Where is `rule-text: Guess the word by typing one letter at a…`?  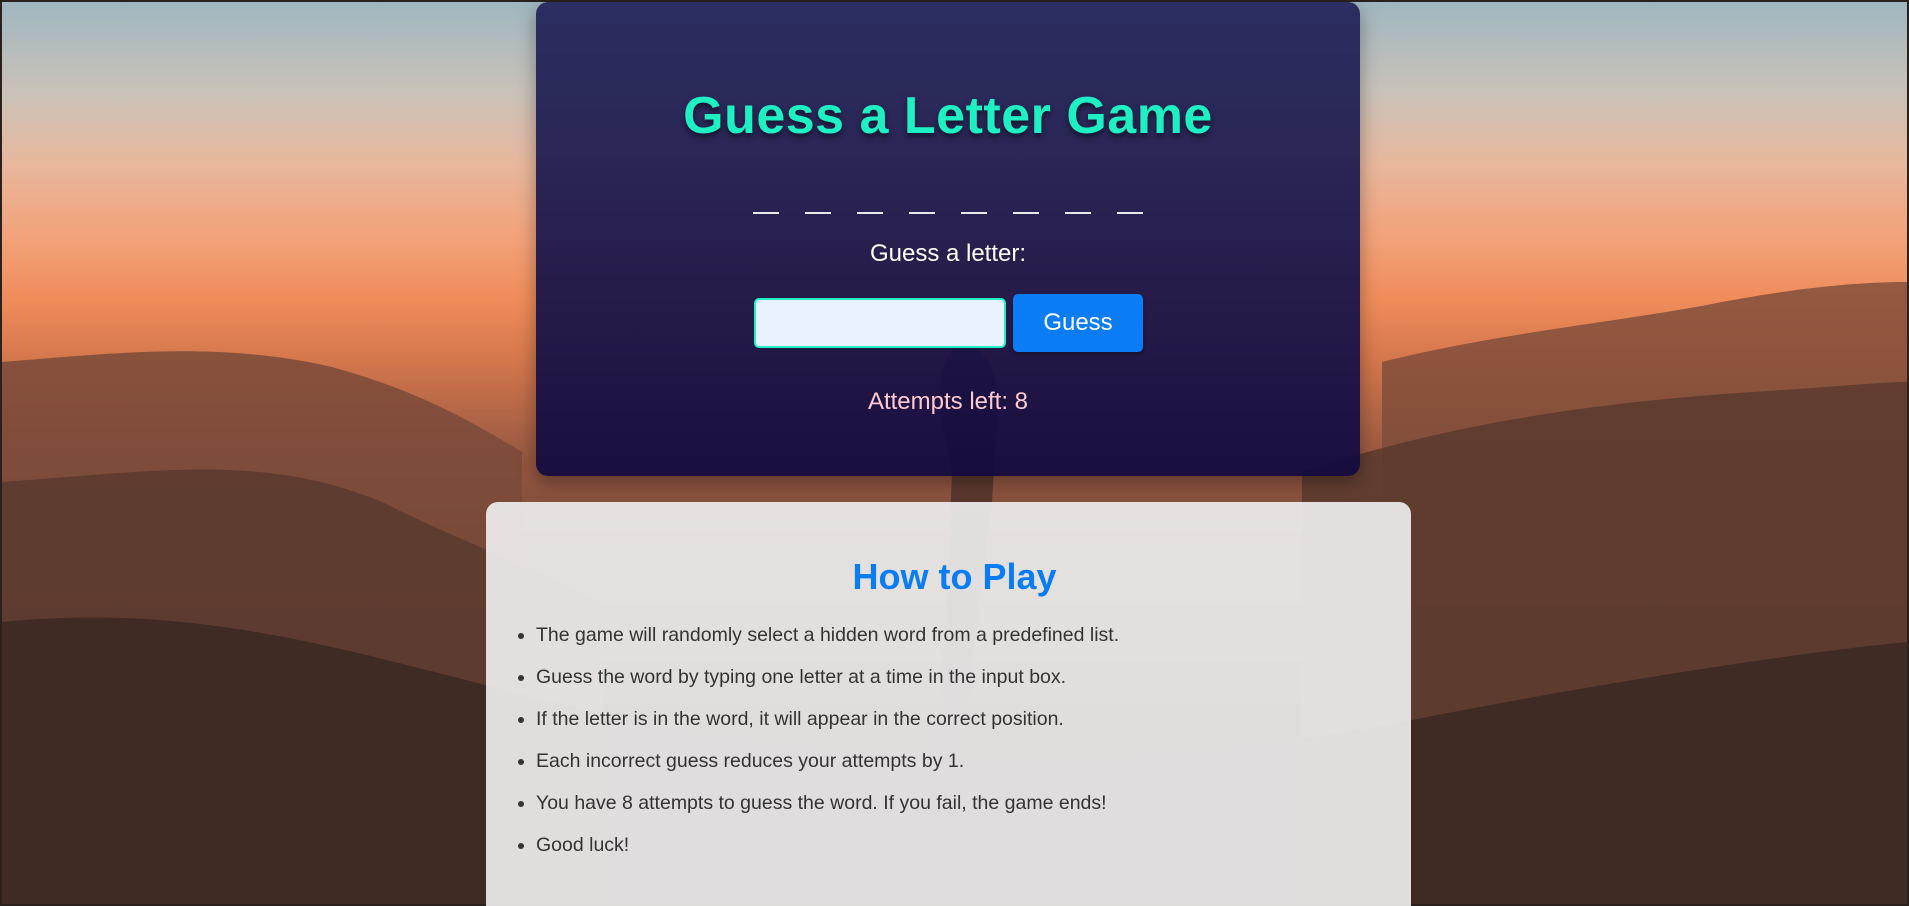
rule-text: Guess the word by typing one letter at a… is located at coordinates (801, 677).